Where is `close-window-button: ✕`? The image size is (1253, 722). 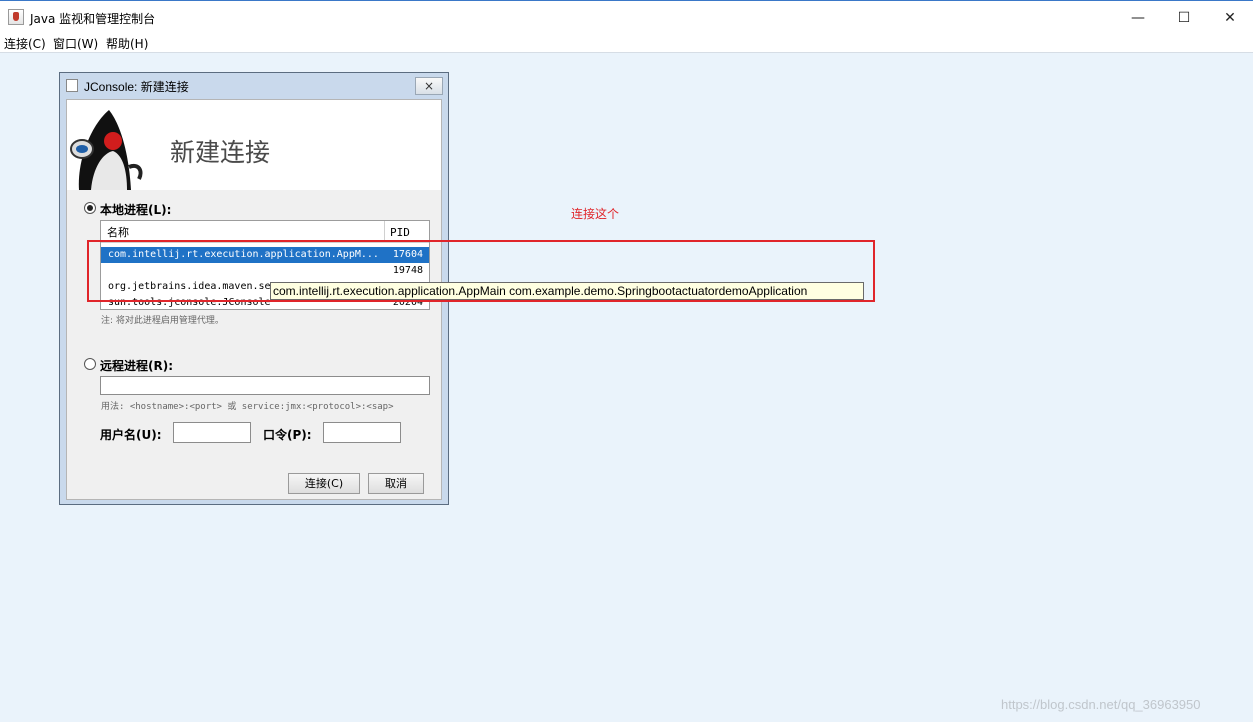 close-window-button: ✕ is located at coordinates (1230, 18).